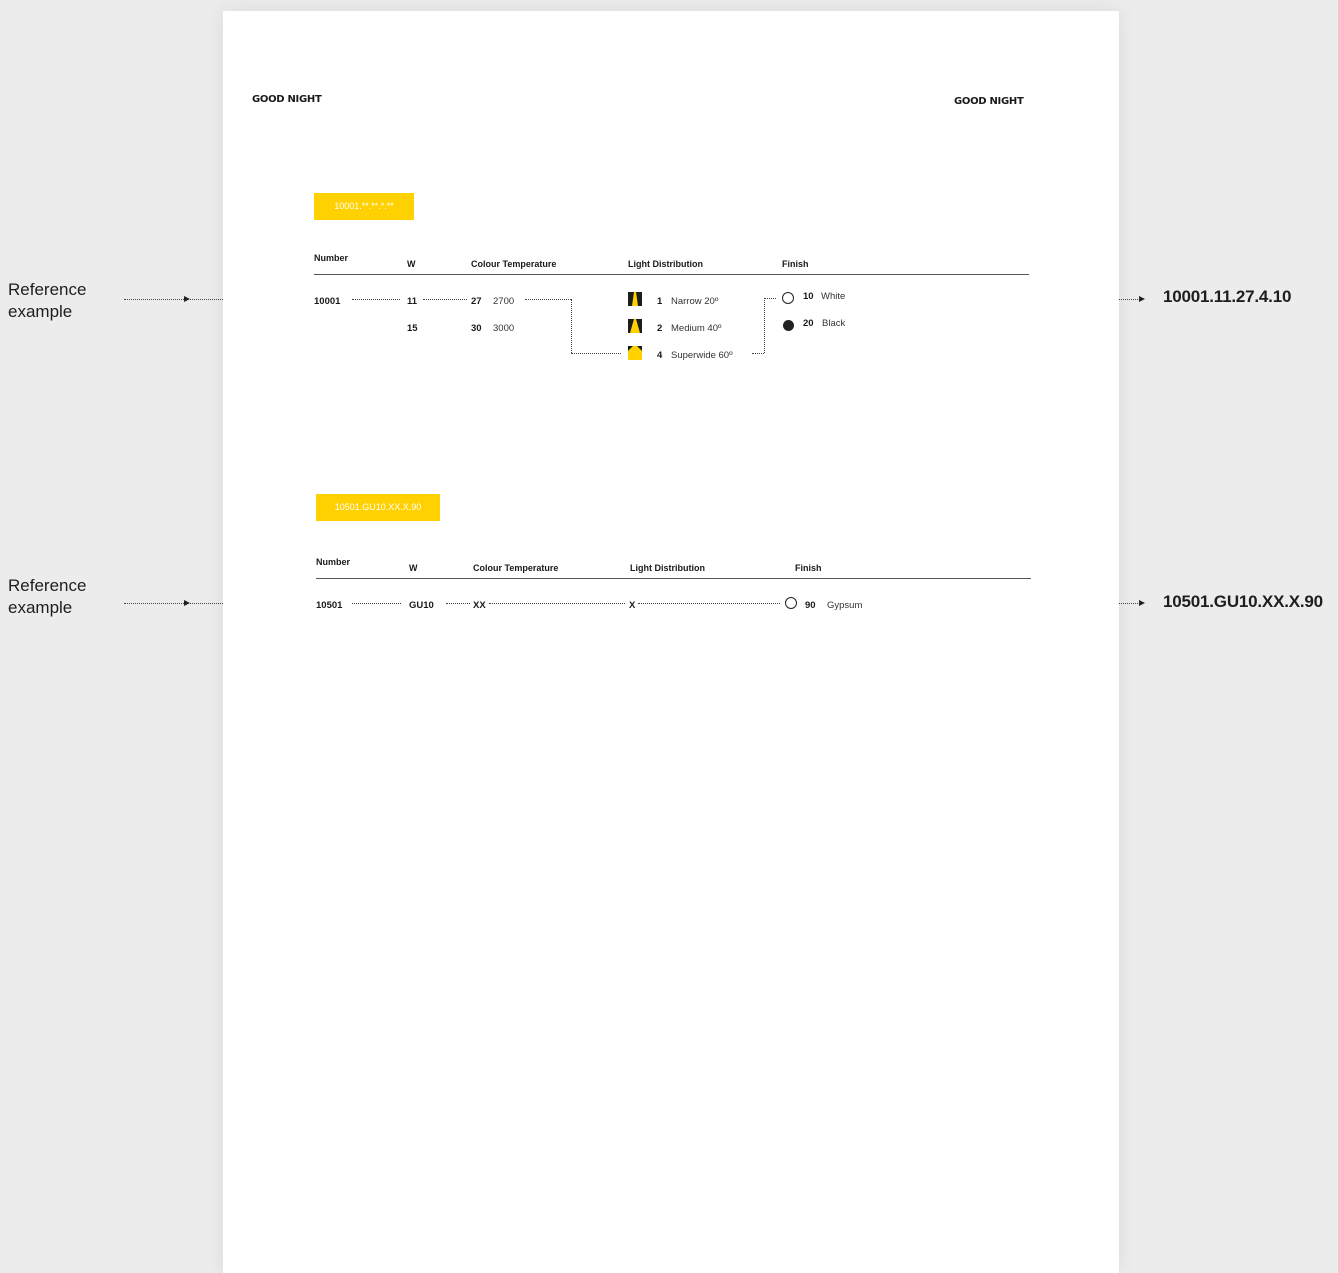 The width and height of the screenshot is (1338, 1273). What do you see at coordinates (808, 323) in the screenshot?
I see `finish-code-2: 20` at bounding box center [808, 323].